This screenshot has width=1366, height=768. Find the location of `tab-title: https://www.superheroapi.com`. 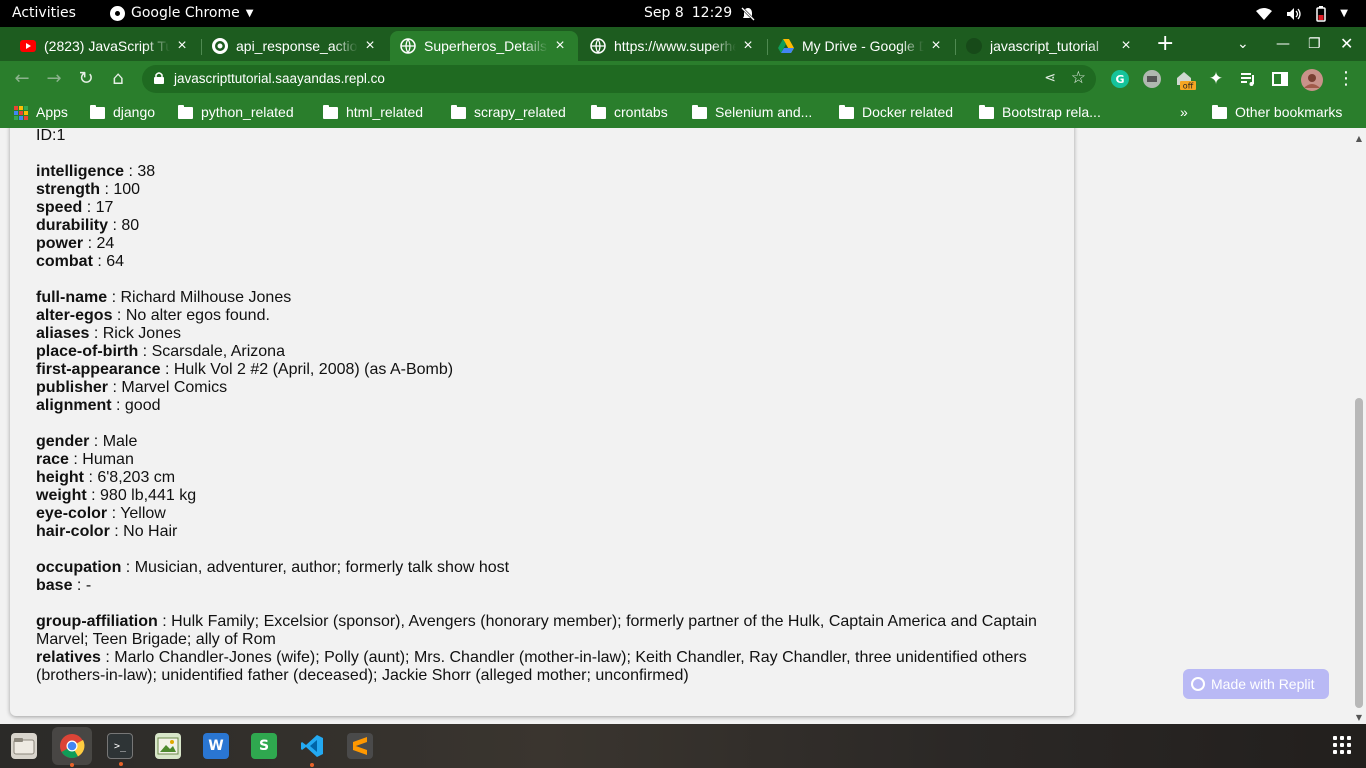

tab-title: https://www.superheroapi.com is located at coordinates (675, 46).